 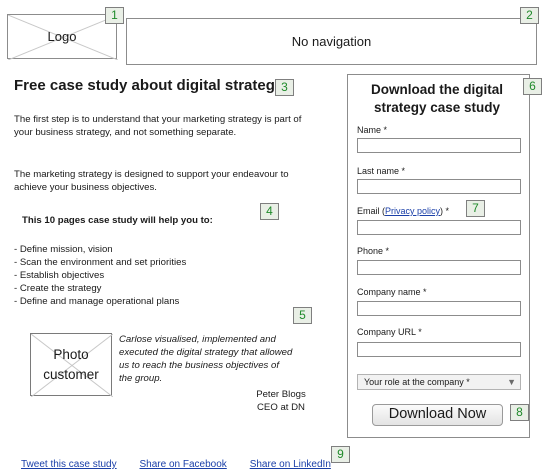 I want to click on form-title: Download the digital strategy case study, so click(x=437, y=98).